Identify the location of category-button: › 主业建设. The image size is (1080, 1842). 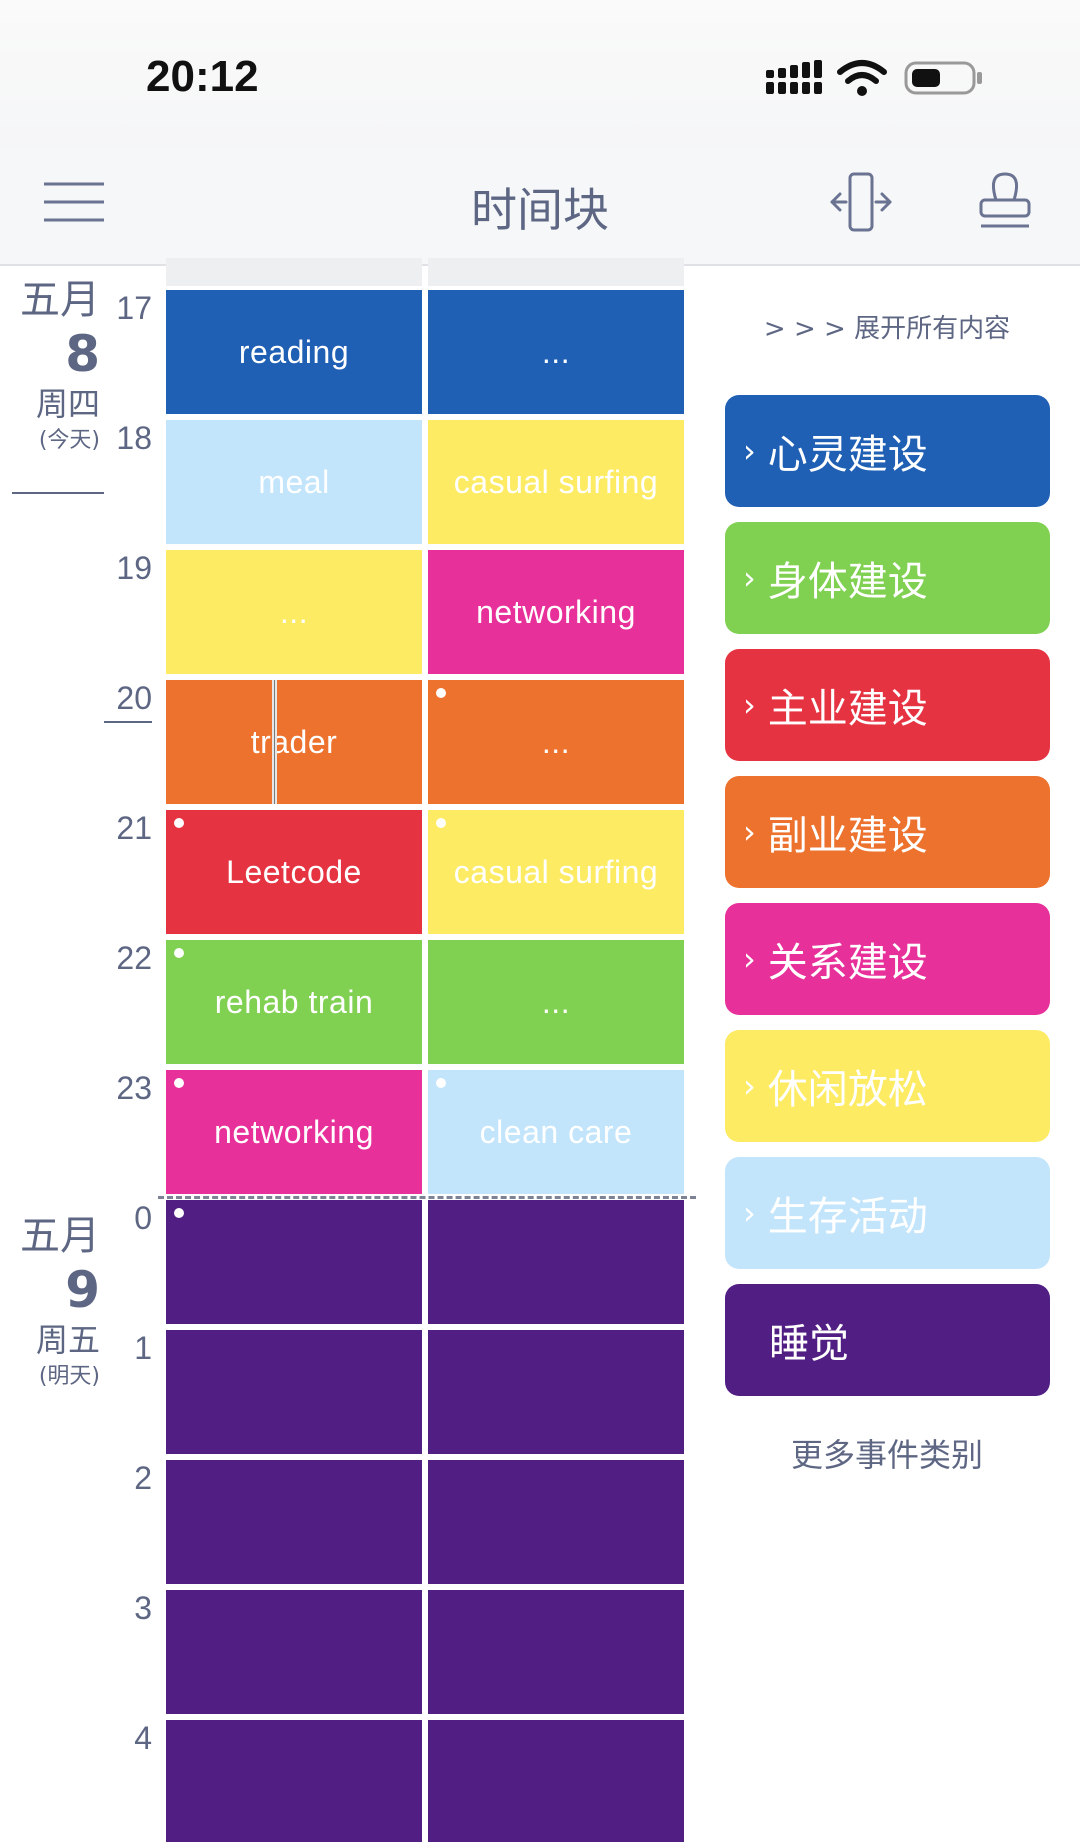
(887, 705).